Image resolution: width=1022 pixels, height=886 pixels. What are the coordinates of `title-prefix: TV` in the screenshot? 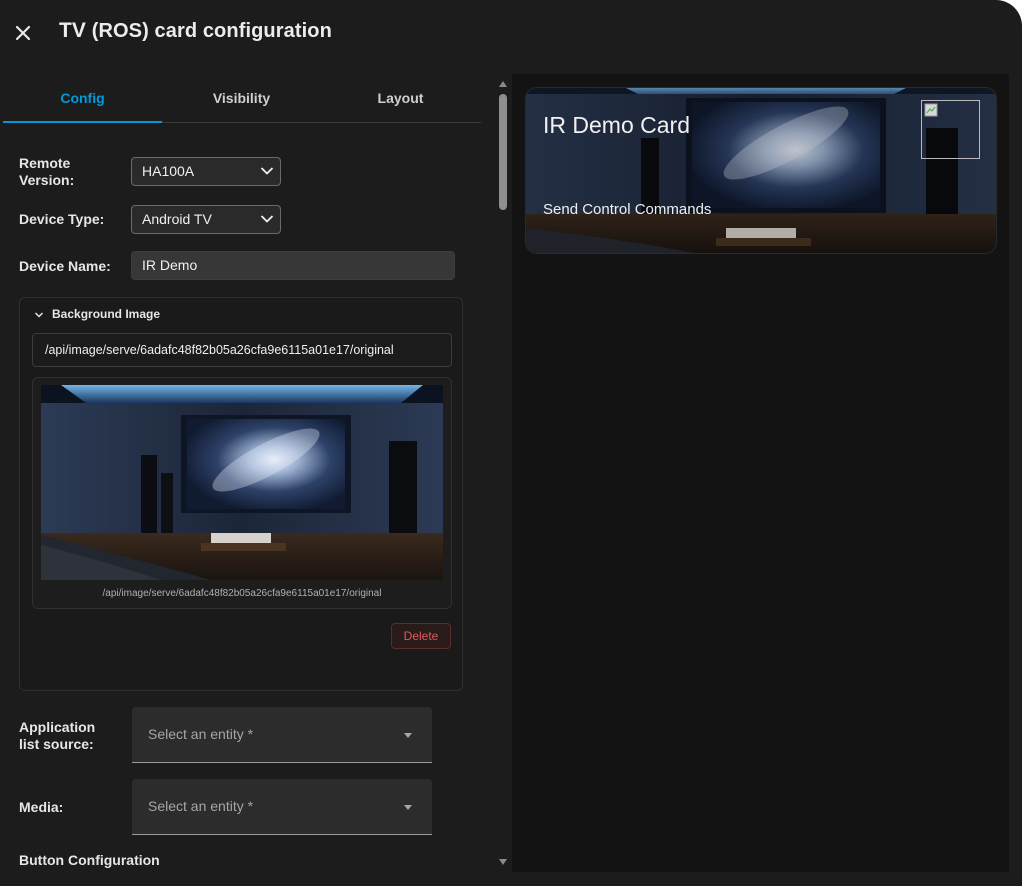 It's located at (73, 30).